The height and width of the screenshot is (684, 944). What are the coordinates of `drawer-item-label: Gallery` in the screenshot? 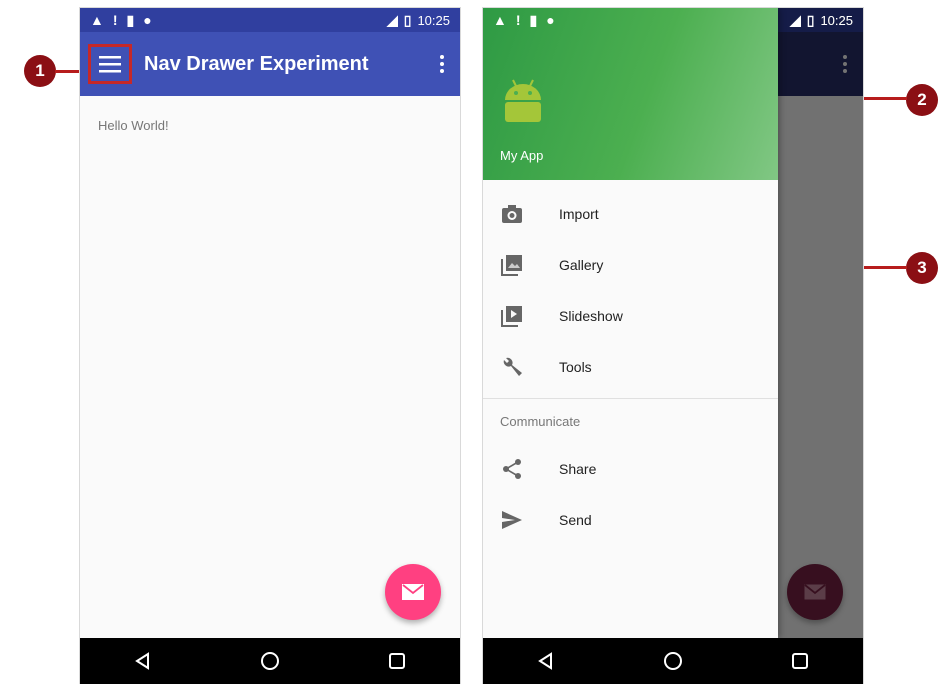 It's located at (581, 264).